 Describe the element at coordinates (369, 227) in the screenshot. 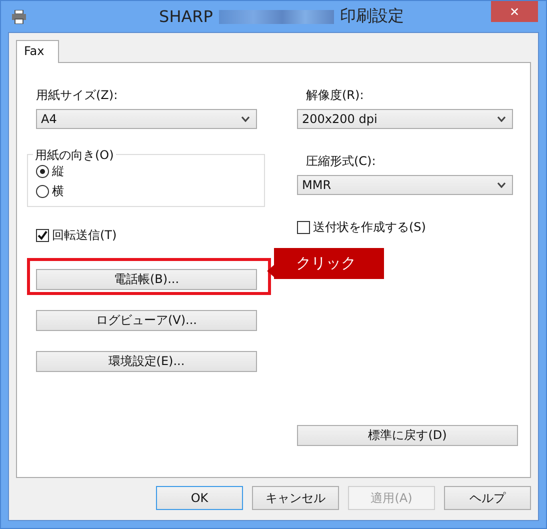

I see `checkbox-label: 送付状を作成する(S)` at that location.